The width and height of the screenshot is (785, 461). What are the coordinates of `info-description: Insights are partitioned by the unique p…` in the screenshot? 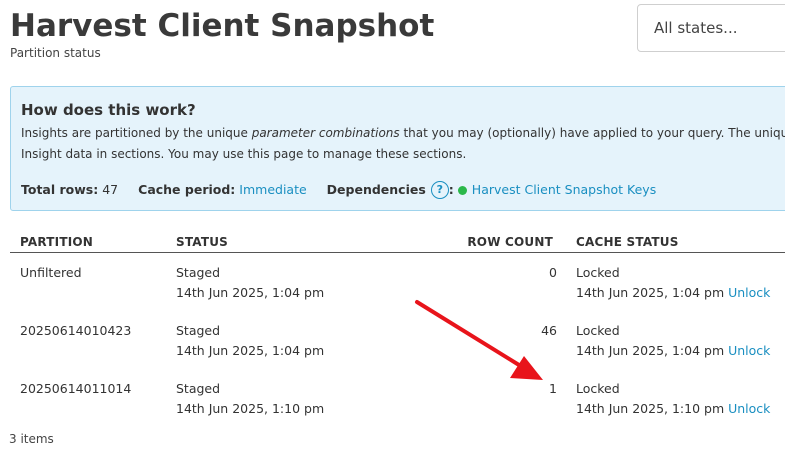 It's located at (403, 144).